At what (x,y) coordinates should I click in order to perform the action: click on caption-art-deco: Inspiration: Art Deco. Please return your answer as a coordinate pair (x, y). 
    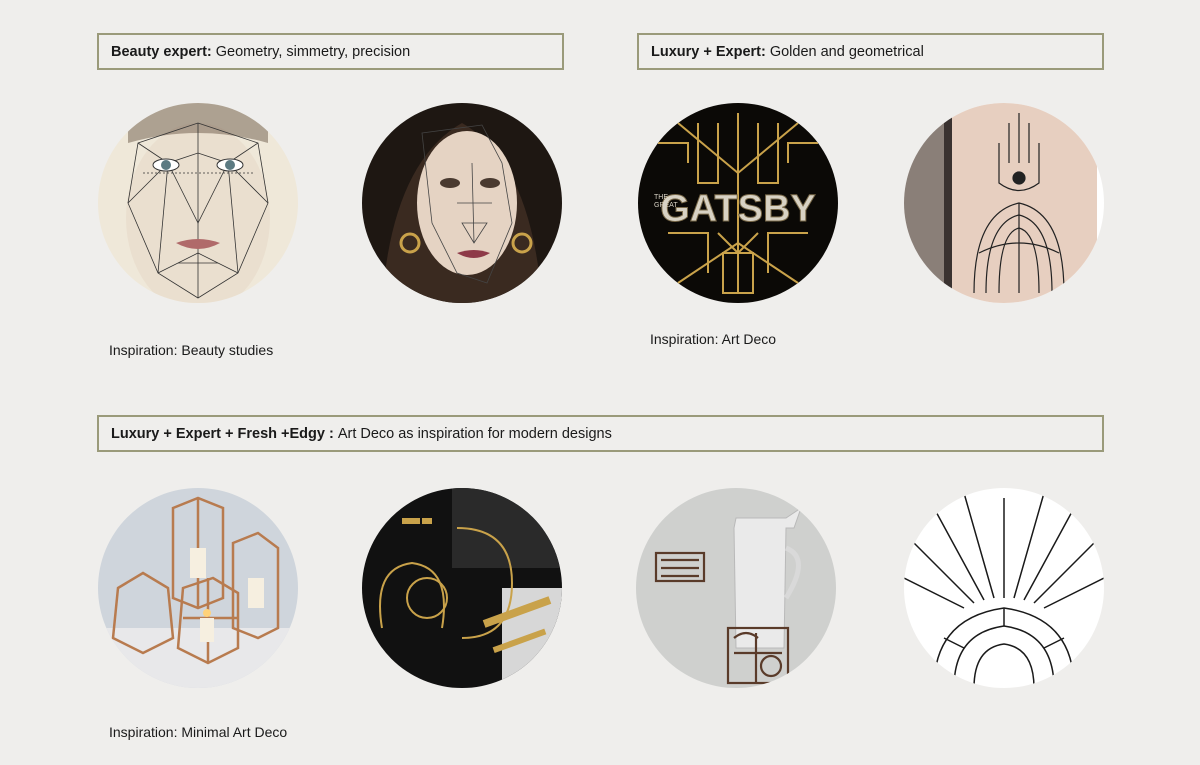
    Looking at the image, I should click on (713, 339).